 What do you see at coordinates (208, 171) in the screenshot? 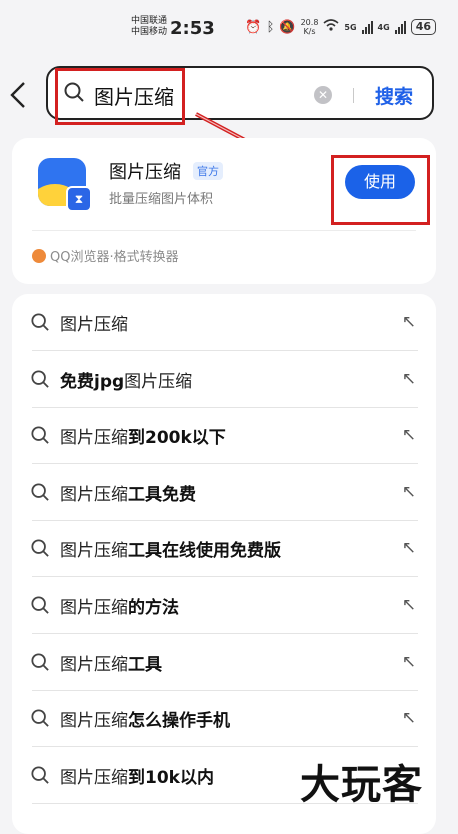
I see `official-badge: 官方` at bounding box center [208, 171].